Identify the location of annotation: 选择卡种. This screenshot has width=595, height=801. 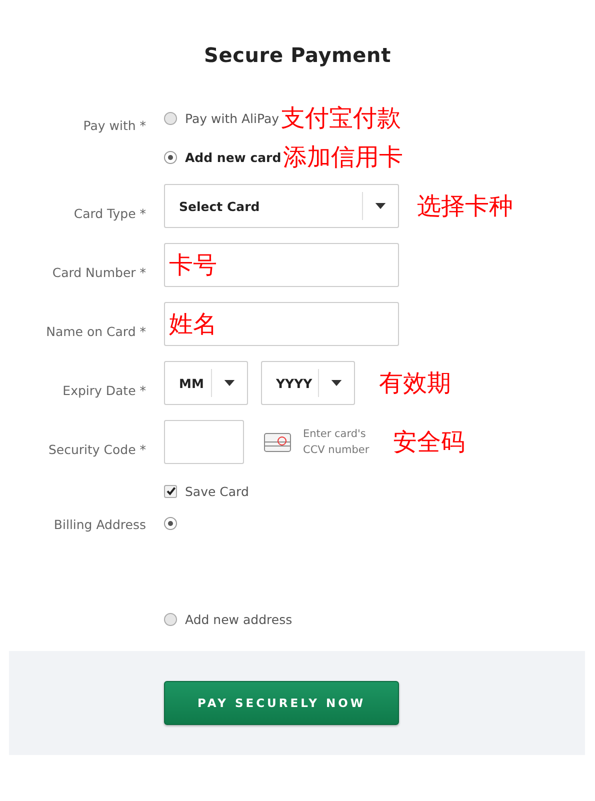
(465, 206).